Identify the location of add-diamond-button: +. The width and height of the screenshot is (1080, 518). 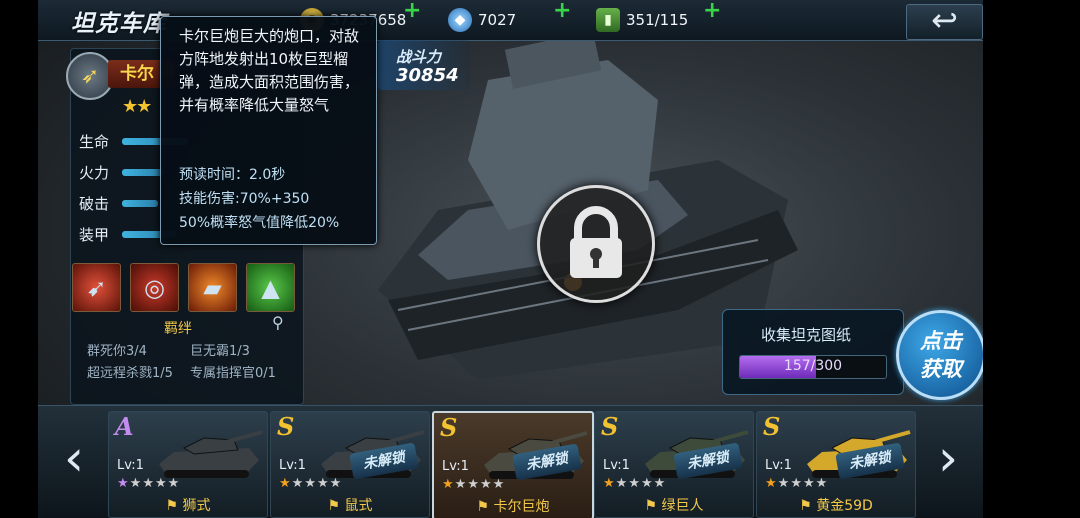
(562, 11).